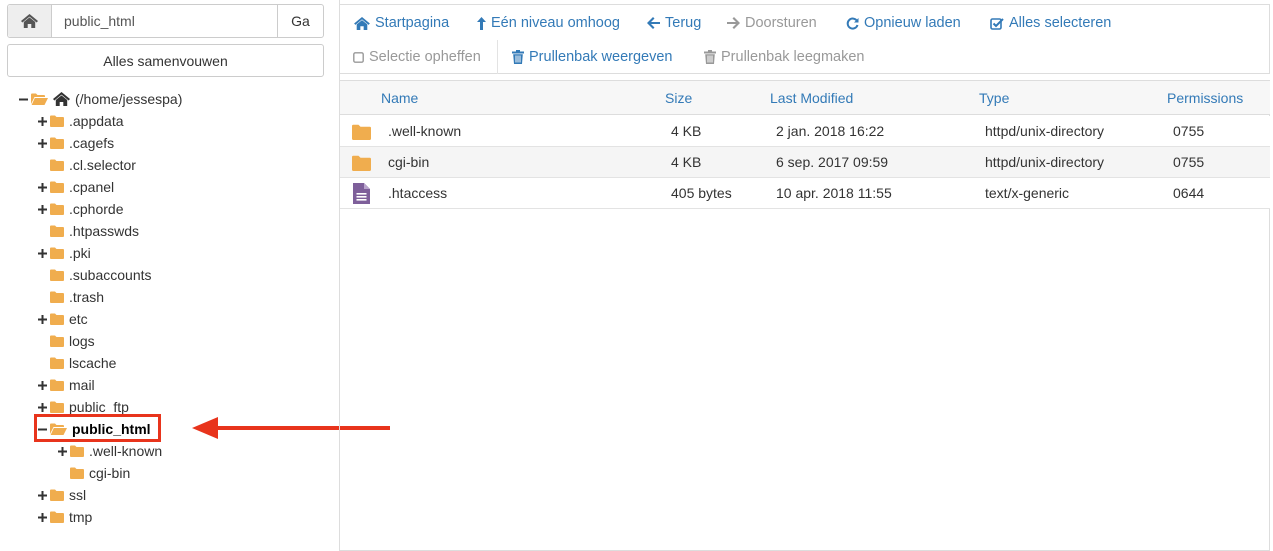 Image resolution: width=1273 pixels, height=551 pixels. I want to click on view-trash-label: Prullenbak weergeven, so click(601, 57).